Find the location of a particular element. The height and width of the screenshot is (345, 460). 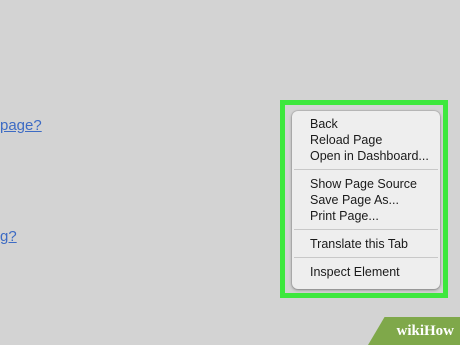

menu-group-inspect: Inspect Element is located at coordinates (366, 272).